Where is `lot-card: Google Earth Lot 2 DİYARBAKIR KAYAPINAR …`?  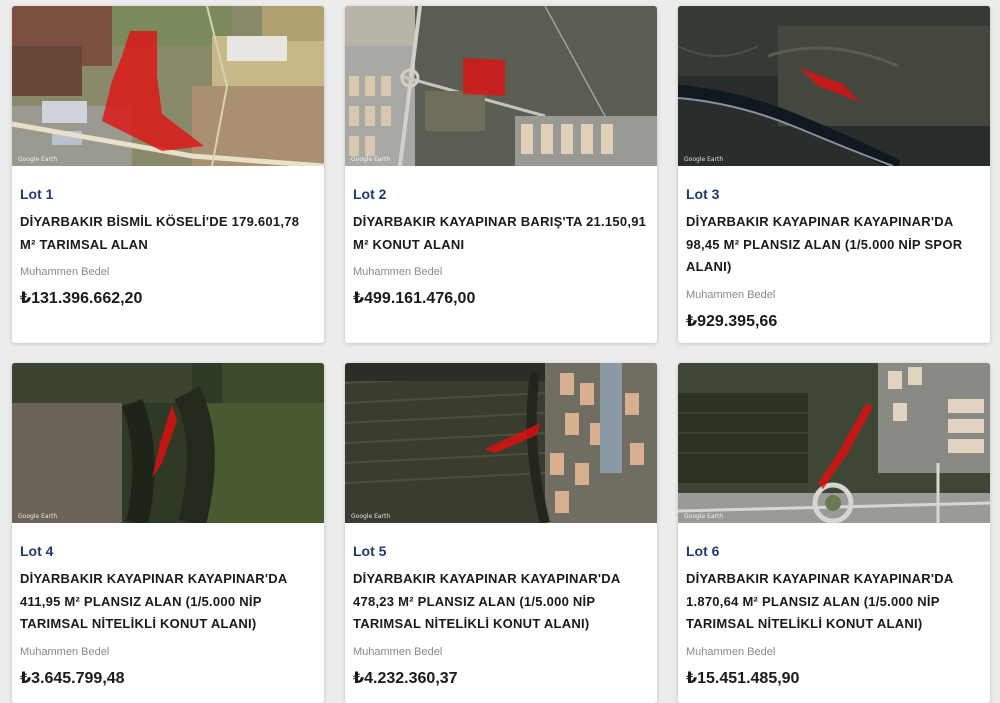 lot-card: Google Earth Lot 2 DİYARBAKIR KAYAPINAR … is located at coordinates (501, 174).